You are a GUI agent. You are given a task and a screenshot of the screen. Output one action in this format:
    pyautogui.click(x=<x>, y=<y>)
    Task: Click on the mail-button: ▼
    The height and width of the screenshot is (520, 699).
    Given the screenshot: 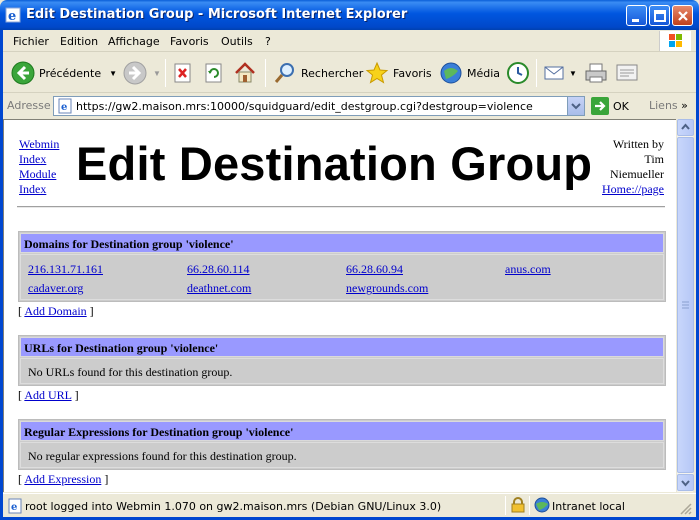 What is the action you would take?
    pyautogui.click(x=560, y=73)
    